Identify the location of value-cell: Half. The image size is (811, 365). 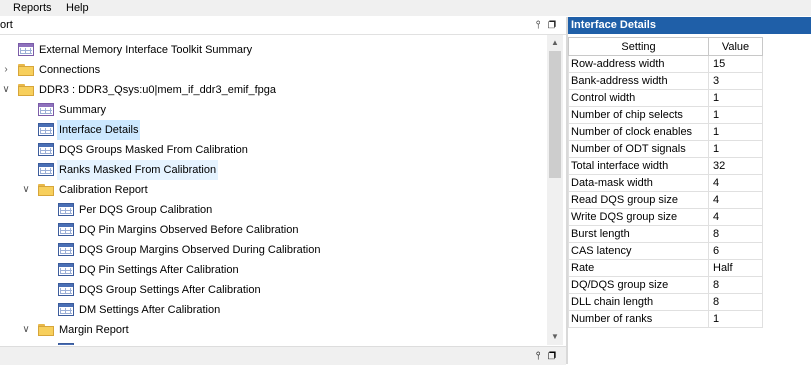
(735, 268).